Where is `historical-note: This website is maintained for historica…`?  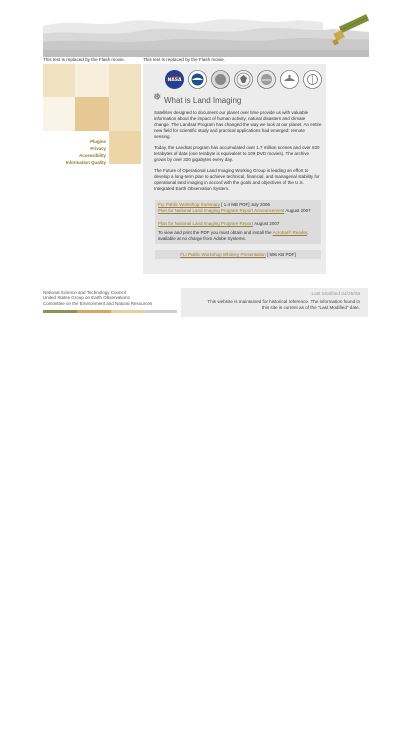 historical-note: This website is maintained for historica… is located at coordinates (275, 305).